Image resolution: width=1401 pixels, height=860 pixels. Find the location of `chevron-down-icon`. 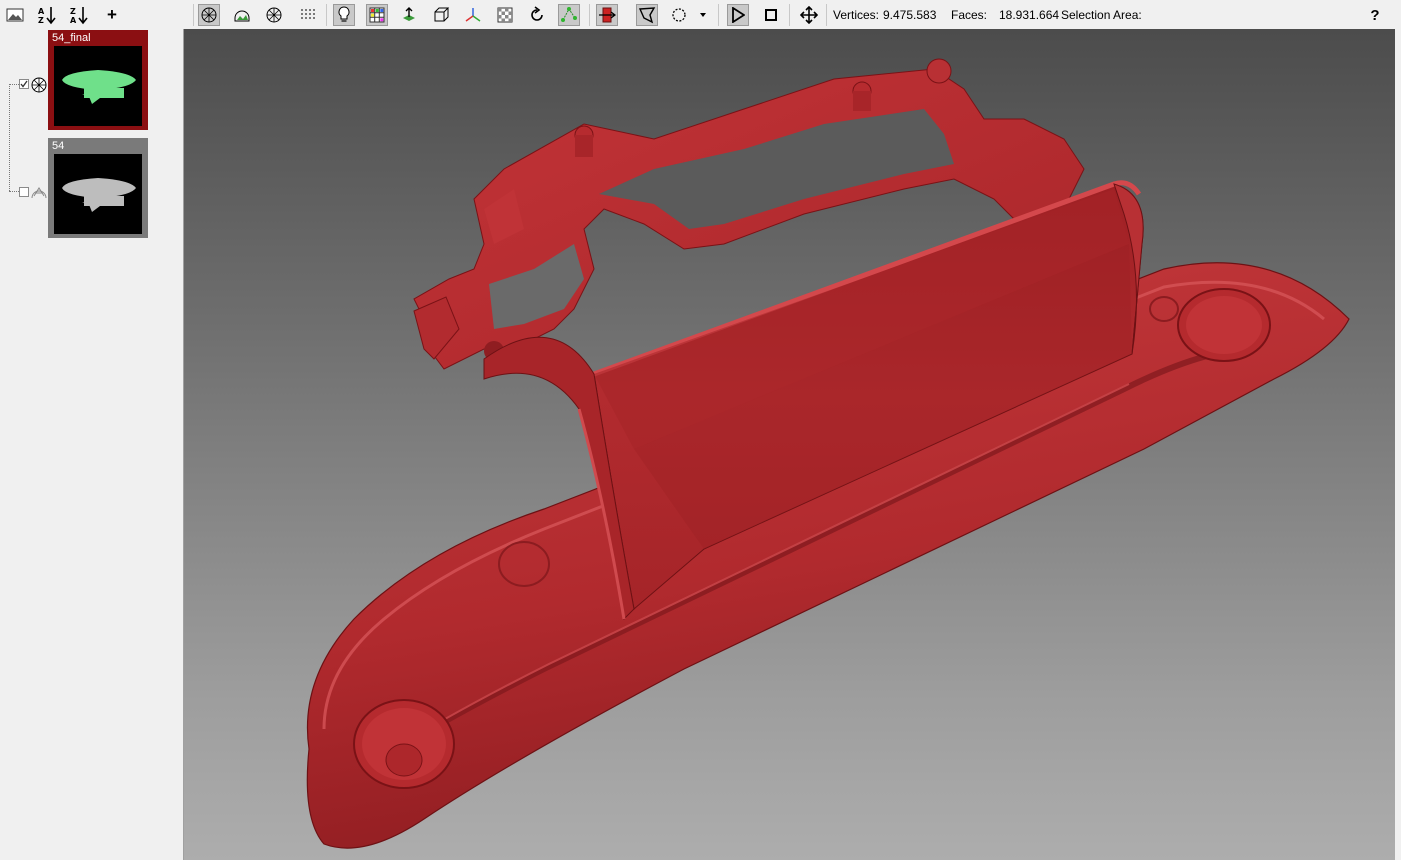

chevron-down-icon is located at coordinates (703, 15).